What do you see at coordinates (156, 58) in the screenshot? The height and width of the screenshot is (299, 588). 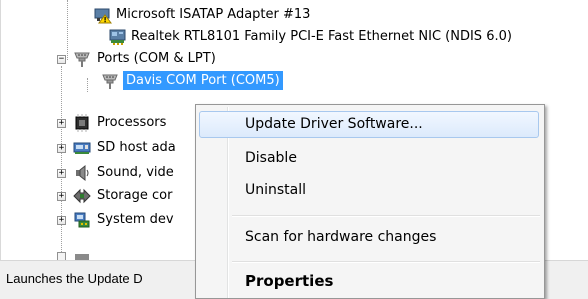 I see `tree-item-label: Ports (COM & LPT)` at bounding box center [156, 58].